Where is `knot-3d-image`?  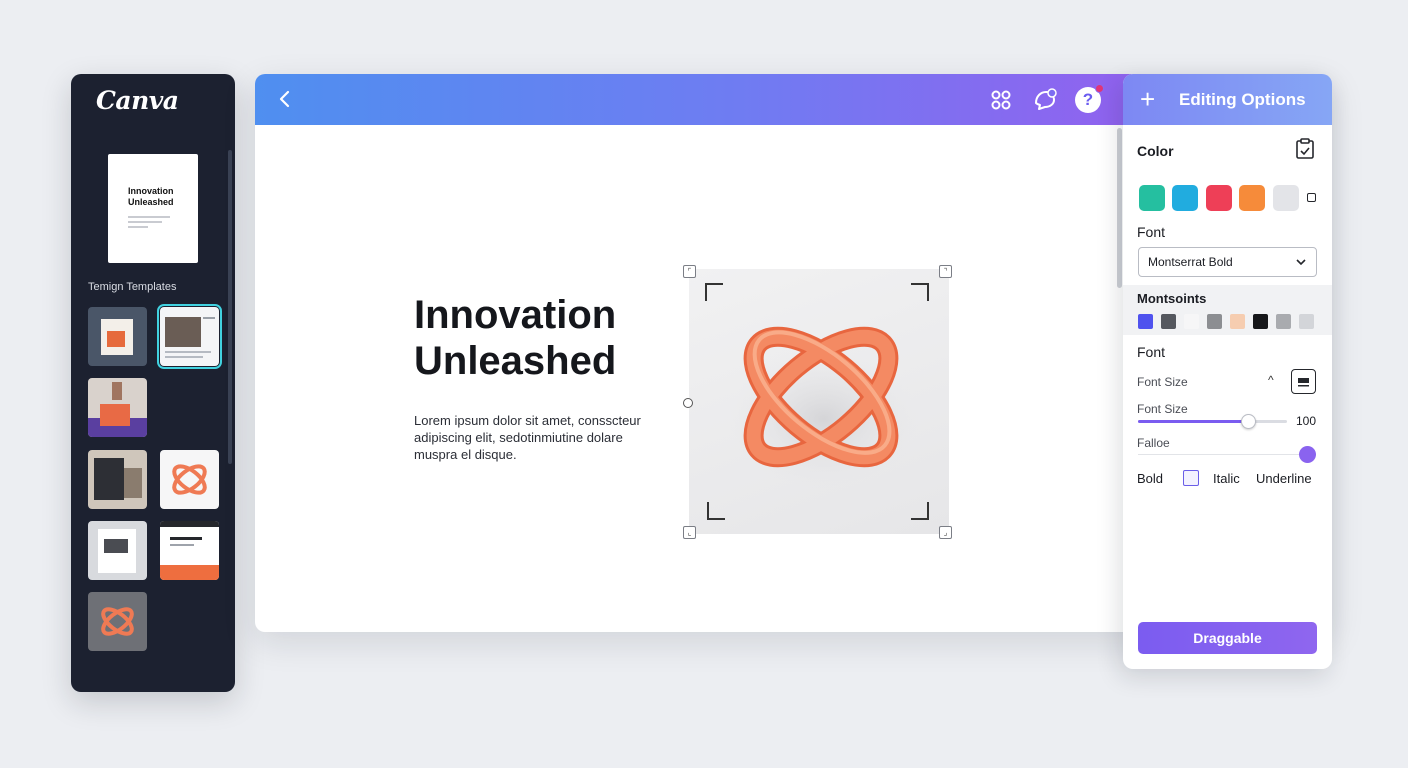
knot-3d-image is located at coordinates (824, 407).